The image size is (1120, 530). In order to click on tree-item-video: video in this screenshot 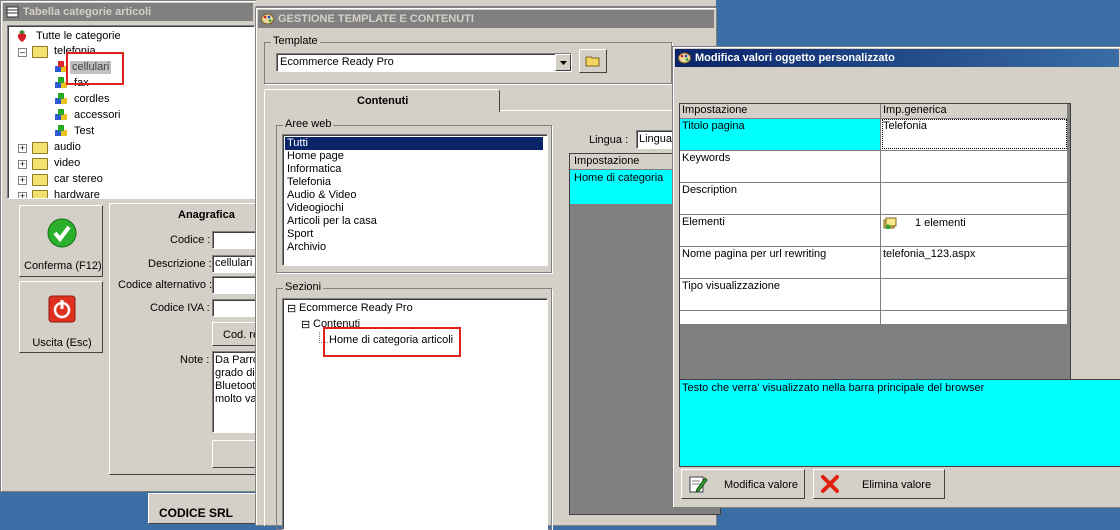, I will do `click(67, 163)`.